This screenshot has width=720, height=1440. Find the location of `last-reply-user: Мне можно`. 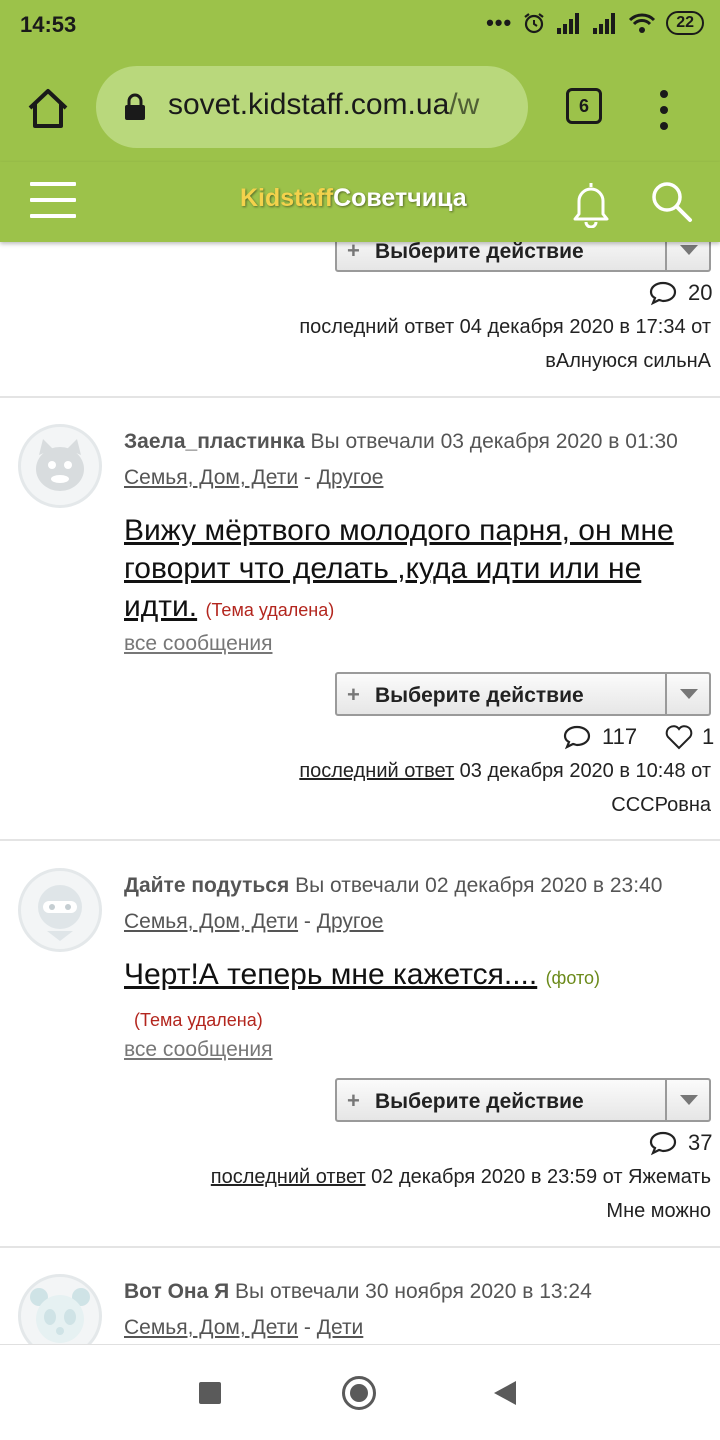

last-reply-user: Мне можно is located at coordinates (658, 1211).